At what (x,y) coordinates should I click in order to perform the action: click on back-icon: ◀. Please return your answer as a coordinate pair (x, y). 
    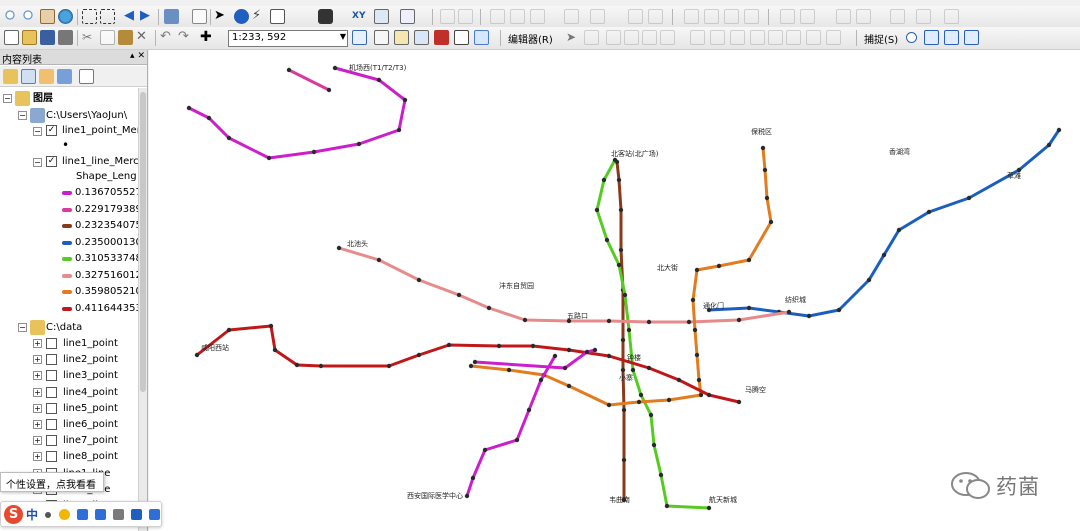
    Looking at the image, I should click on (131, 16).